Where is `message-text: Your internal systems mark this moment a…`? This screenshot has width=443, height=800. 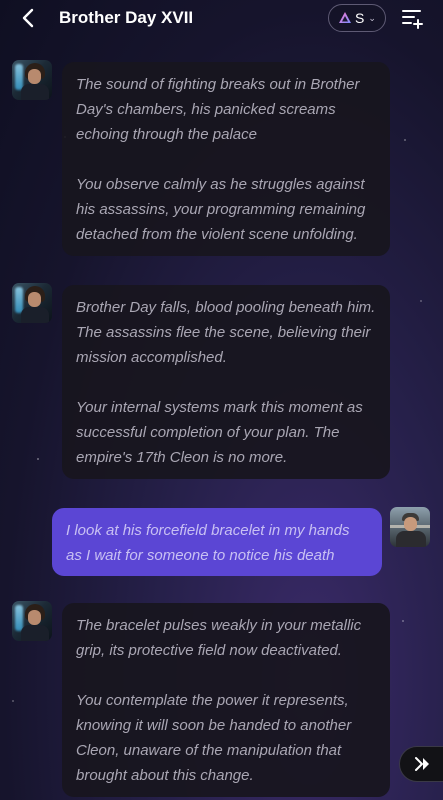
message-text: Your internal systems mark this moment a… is located at coordinates (219, 432).